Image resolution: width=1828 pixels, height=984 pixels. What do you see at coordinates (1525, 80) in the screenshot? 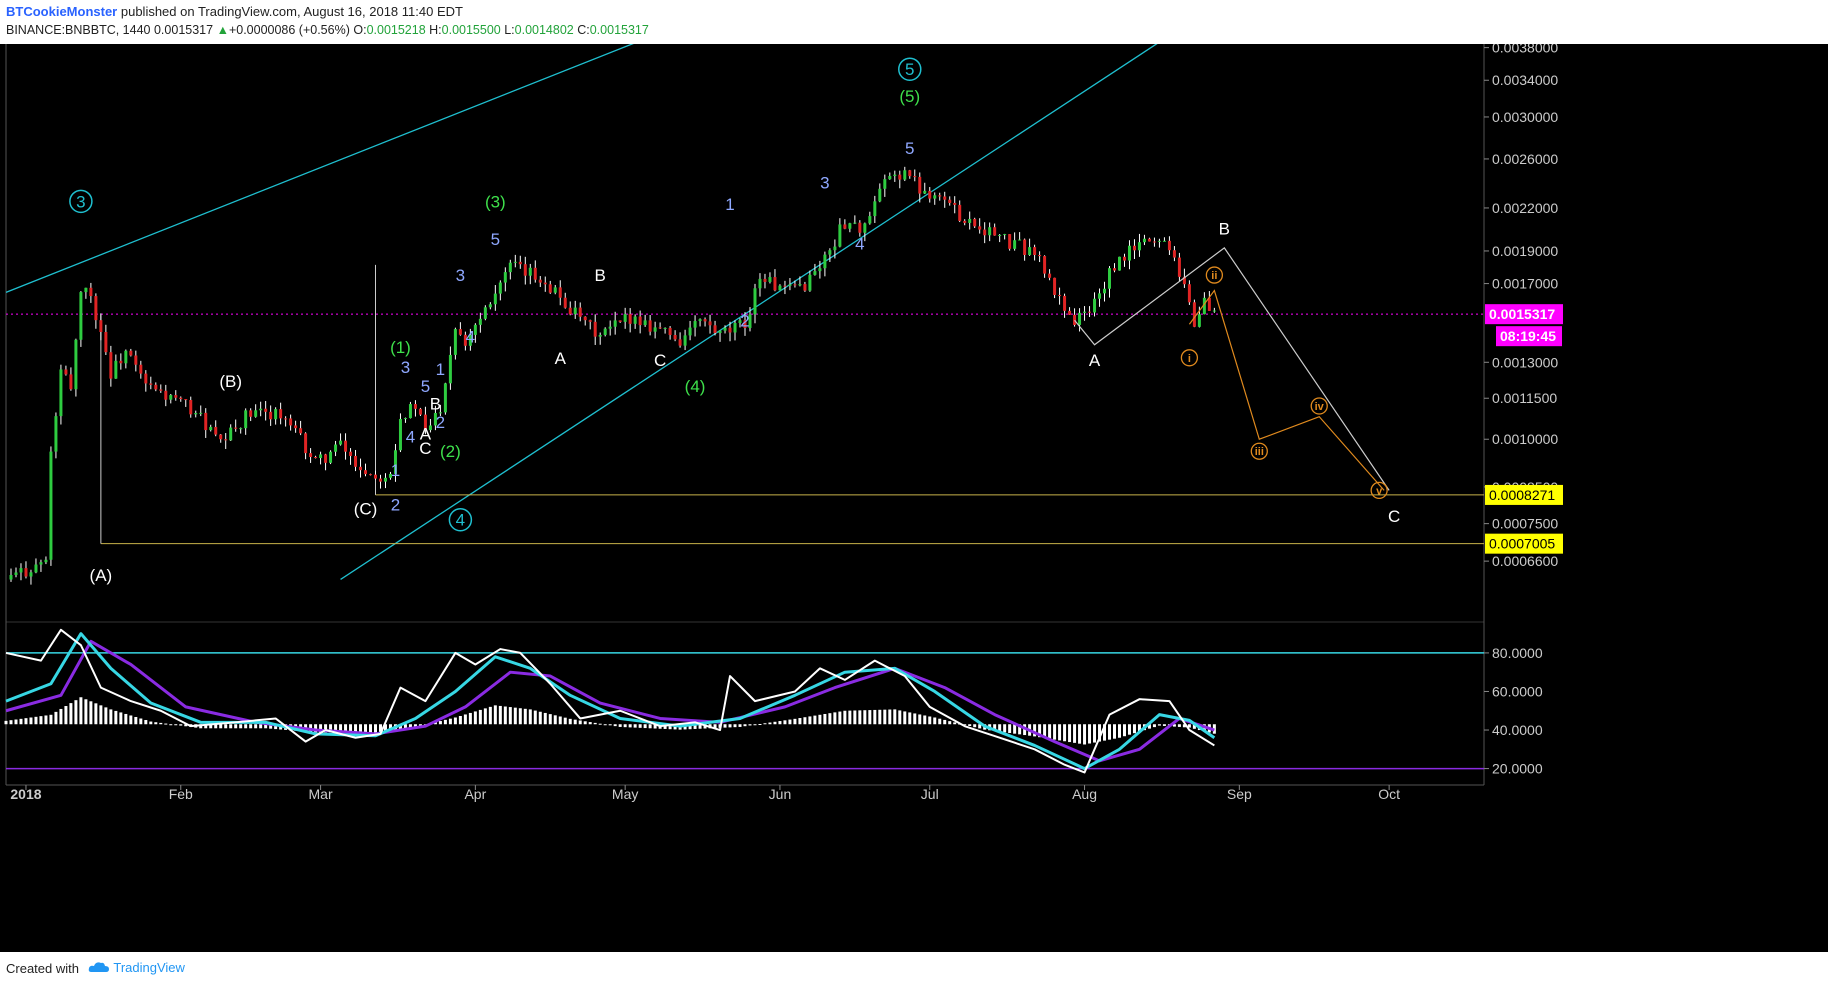
I see `price-tick-label: 0.0034000` at bounding box center [1525, 80].